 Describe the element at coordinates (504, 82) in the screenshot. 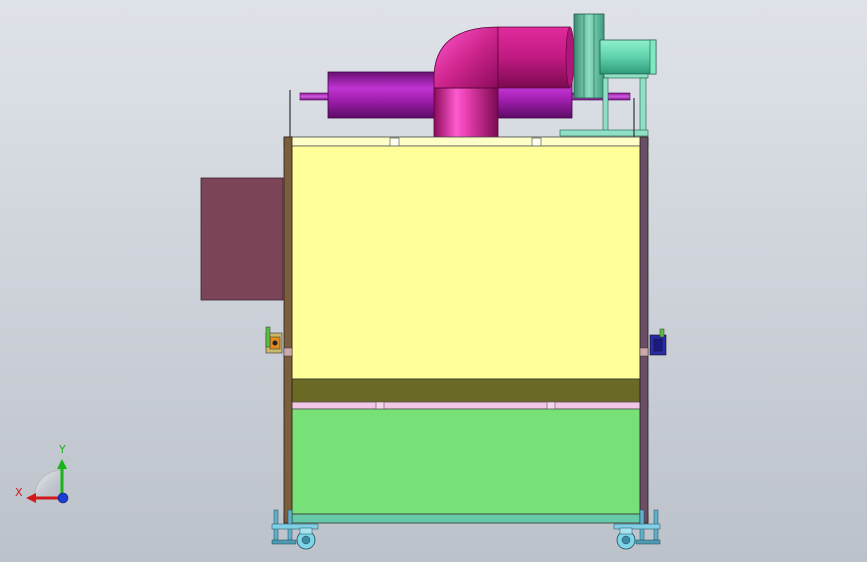

I see `exhaust-duct` at that location.